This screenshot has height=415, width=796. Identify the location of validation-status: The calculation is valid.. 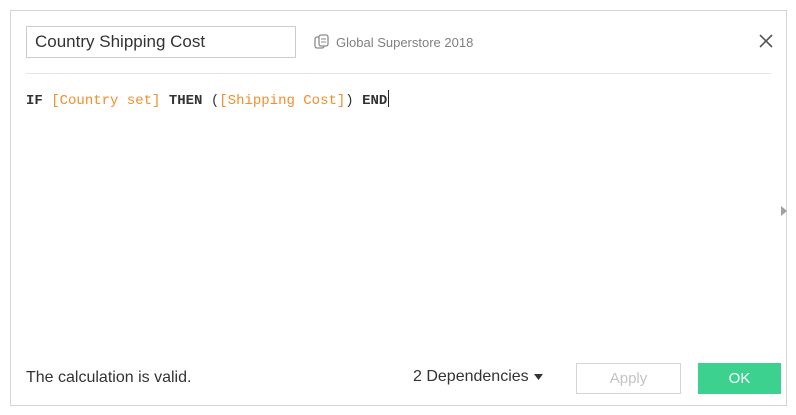
(109, 377).